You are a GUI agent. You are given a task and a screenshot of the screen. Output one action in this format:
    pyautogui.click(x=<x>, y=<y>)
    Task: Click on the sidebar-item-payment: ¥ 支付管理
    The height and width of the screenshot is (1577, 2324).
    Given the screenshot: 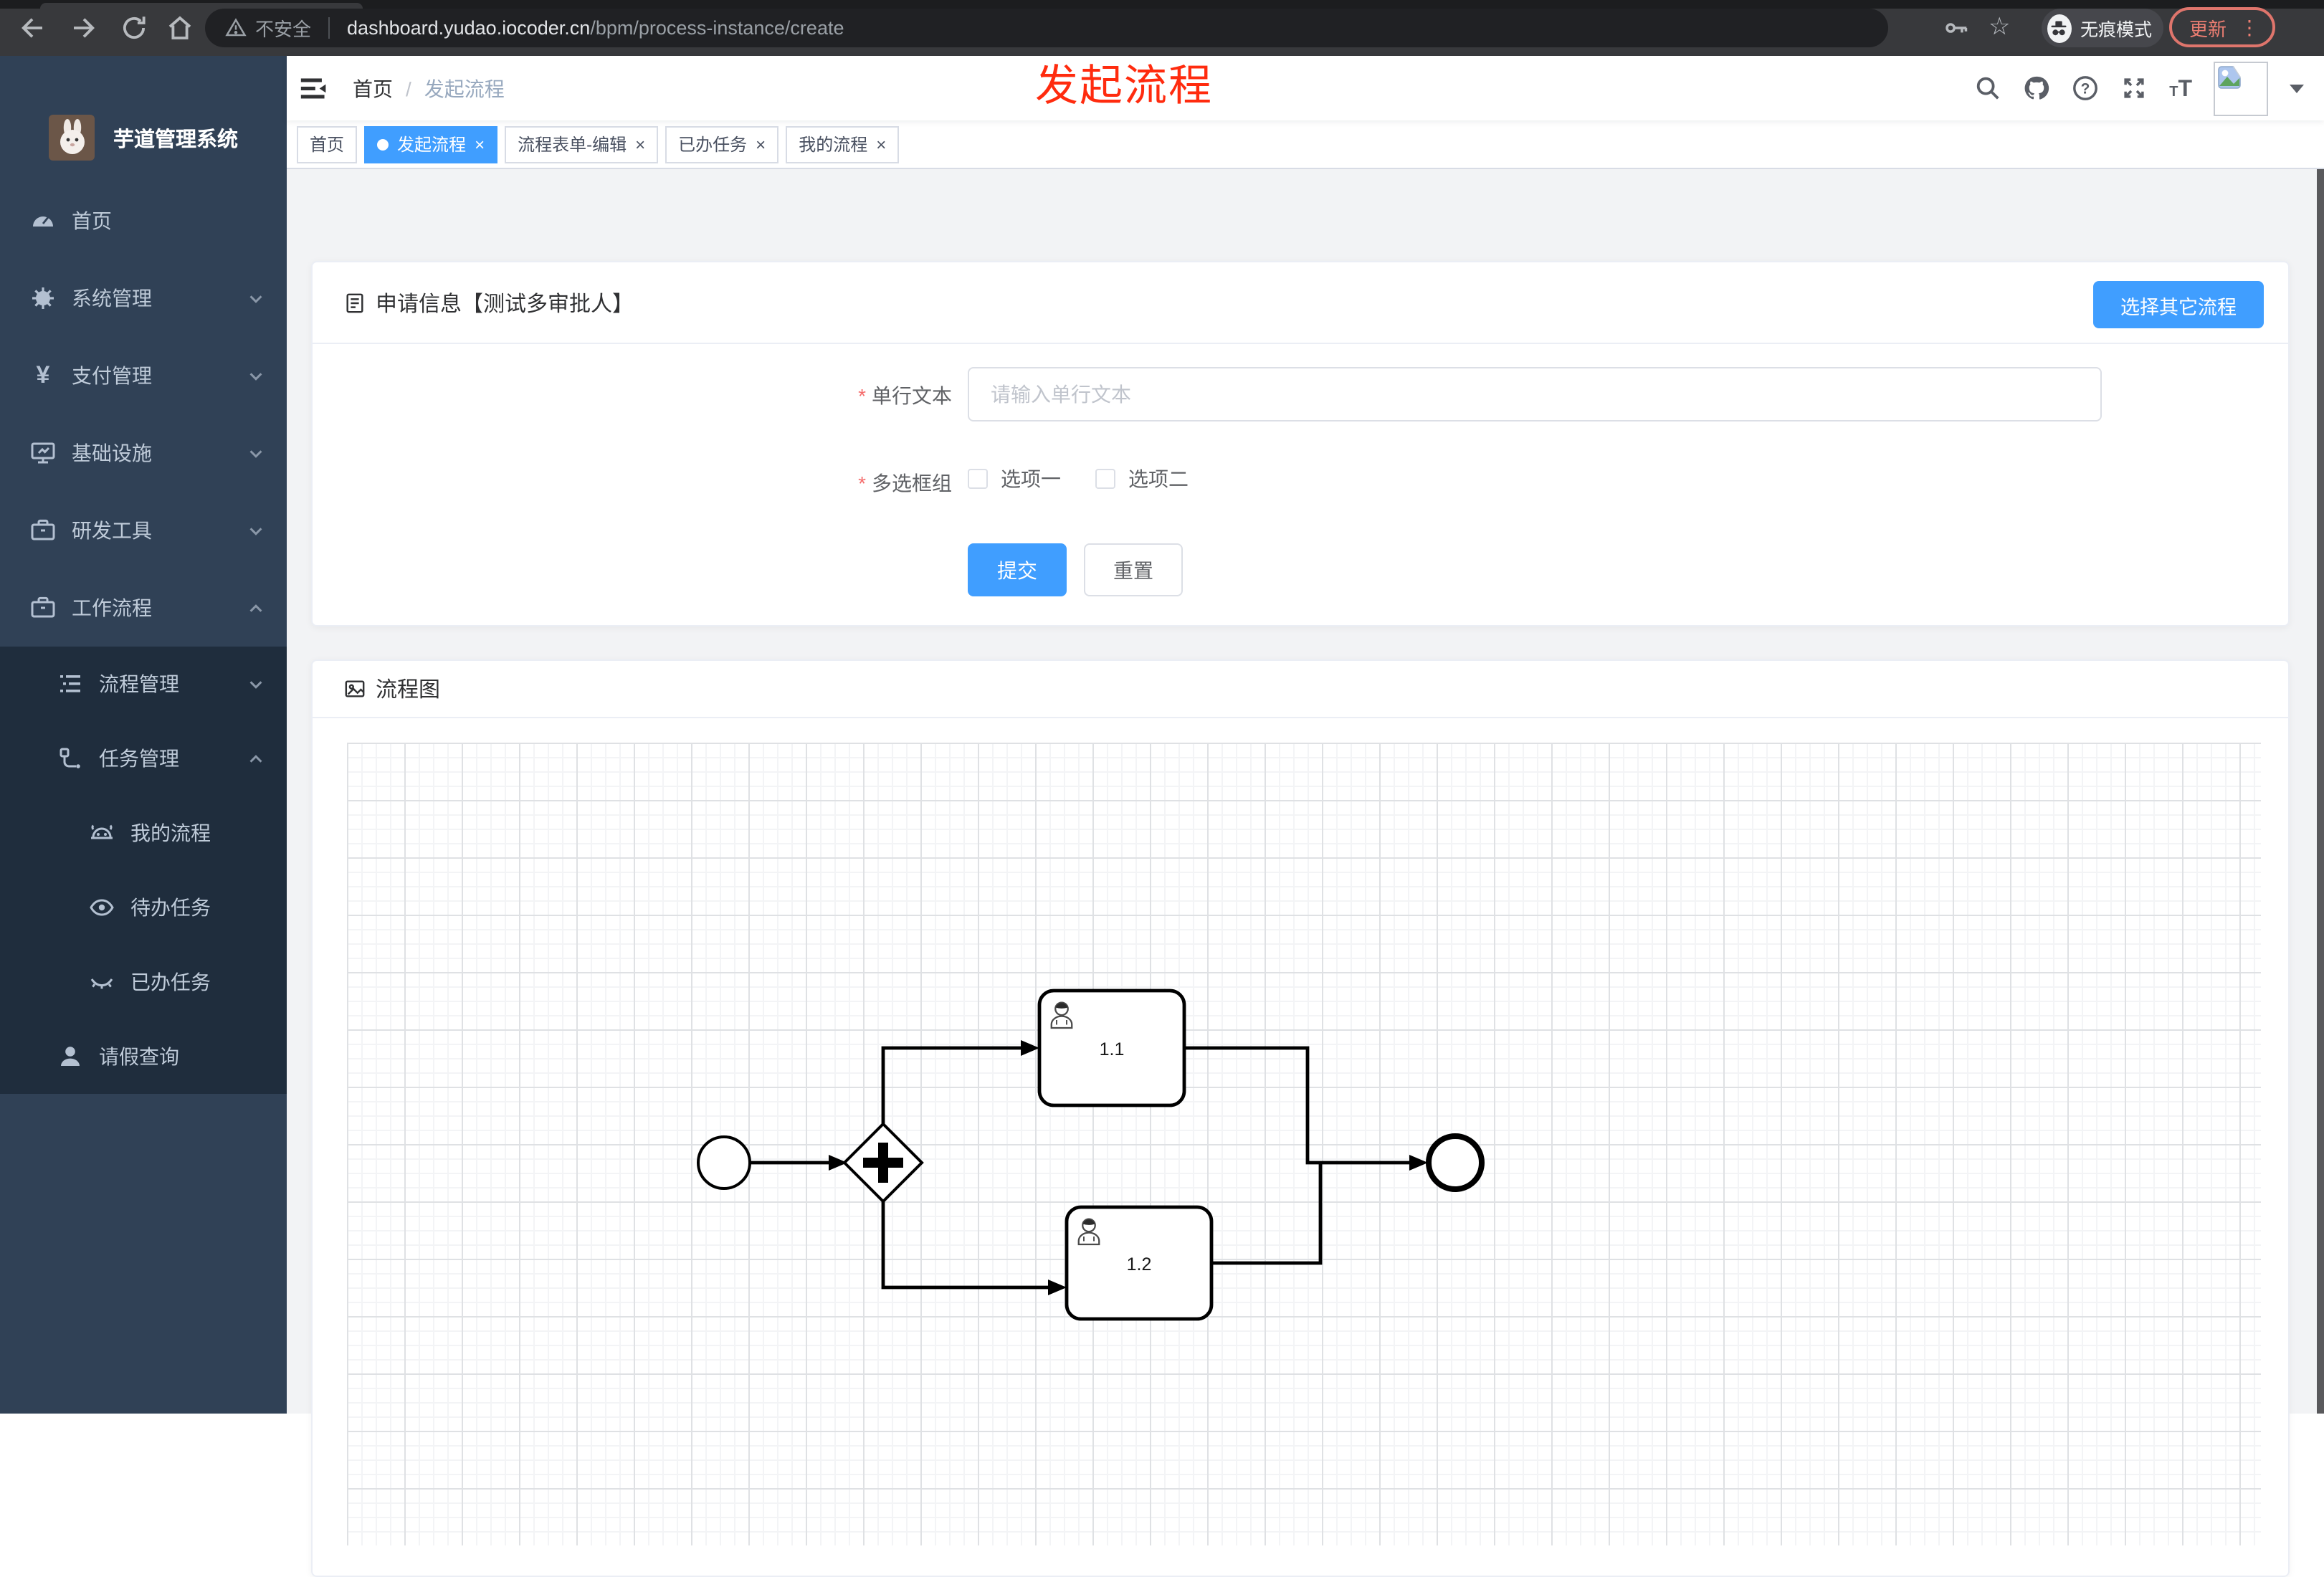 What is the action you would take?
    pyautogui.click(x=143, y=375)
    